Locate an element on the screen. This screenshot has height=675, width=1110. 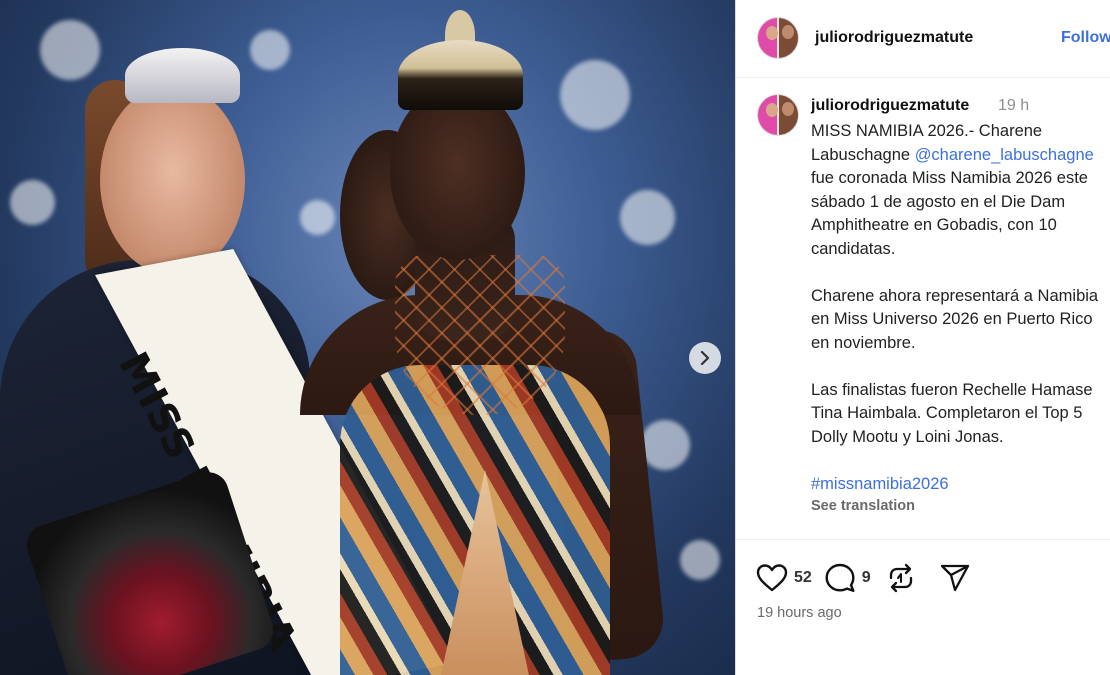
caption-line: Charene ahora representará a Namibia is located at coordinates (955, 295).